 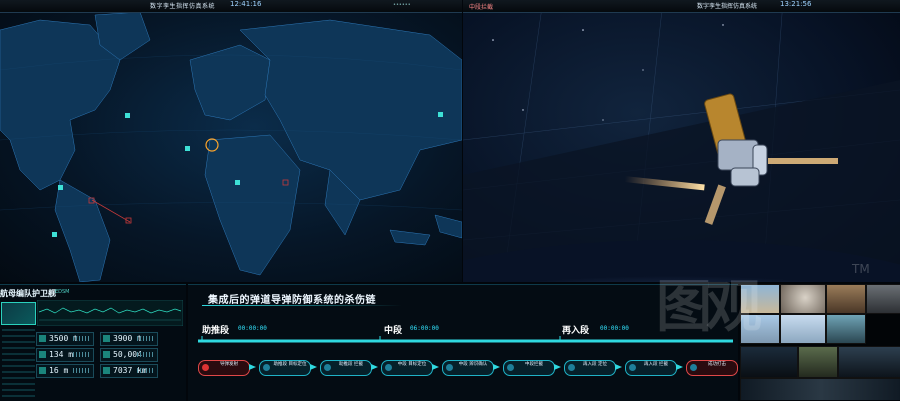 What do you see at coordinates (769, 362) in the screenshot?
I see `thumbnail-command-room` at bounding box center [769, 362].